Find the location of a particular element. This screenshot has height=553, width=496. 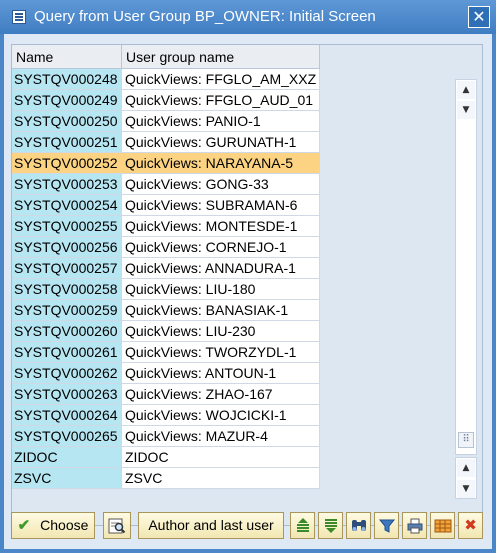

cell-name: SYSTQV000249 is located at coordinates (67, 100).